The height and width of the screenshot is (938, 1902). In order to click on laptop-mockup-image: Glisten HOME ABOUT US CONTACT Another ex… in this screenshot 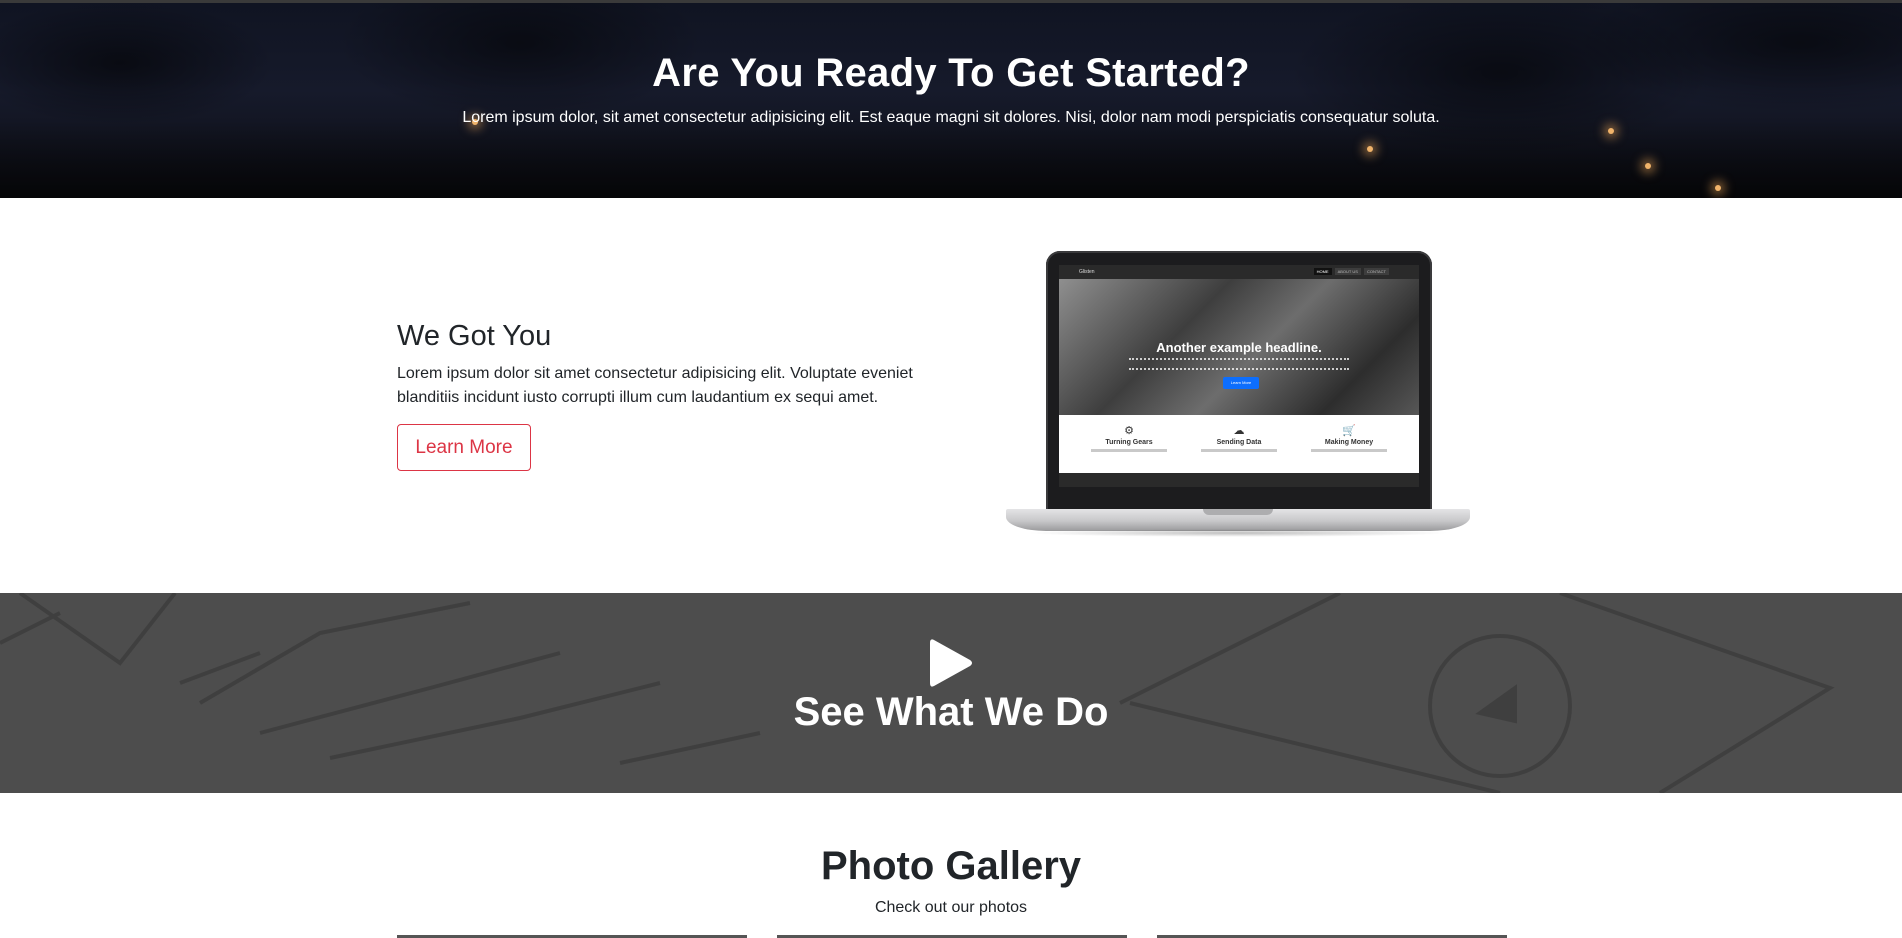, I will do `click(1238, 395)`.